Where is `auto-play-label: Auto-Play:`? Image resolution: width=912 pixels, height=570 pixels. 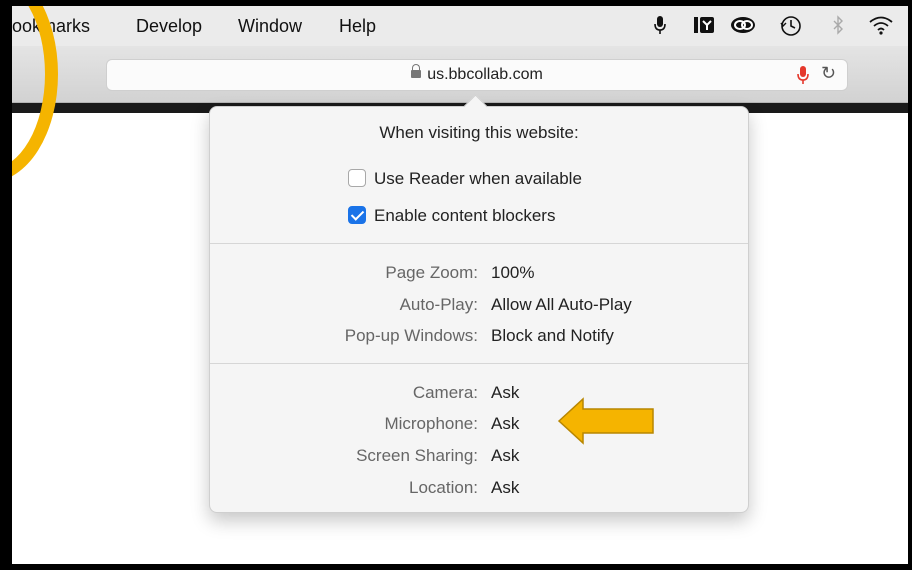 auto-play-label: Auto-Play: is located at coordinates (438, 304).